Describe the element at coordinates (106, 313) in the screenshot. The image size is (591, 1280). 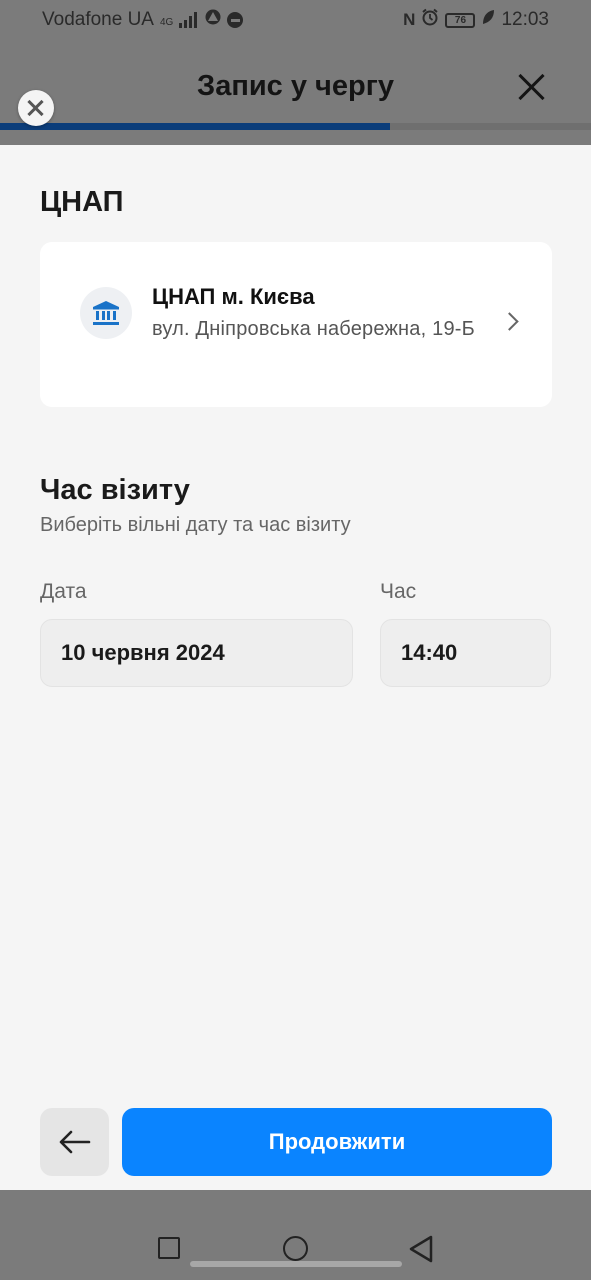
I see `government-building-icon` at that location.